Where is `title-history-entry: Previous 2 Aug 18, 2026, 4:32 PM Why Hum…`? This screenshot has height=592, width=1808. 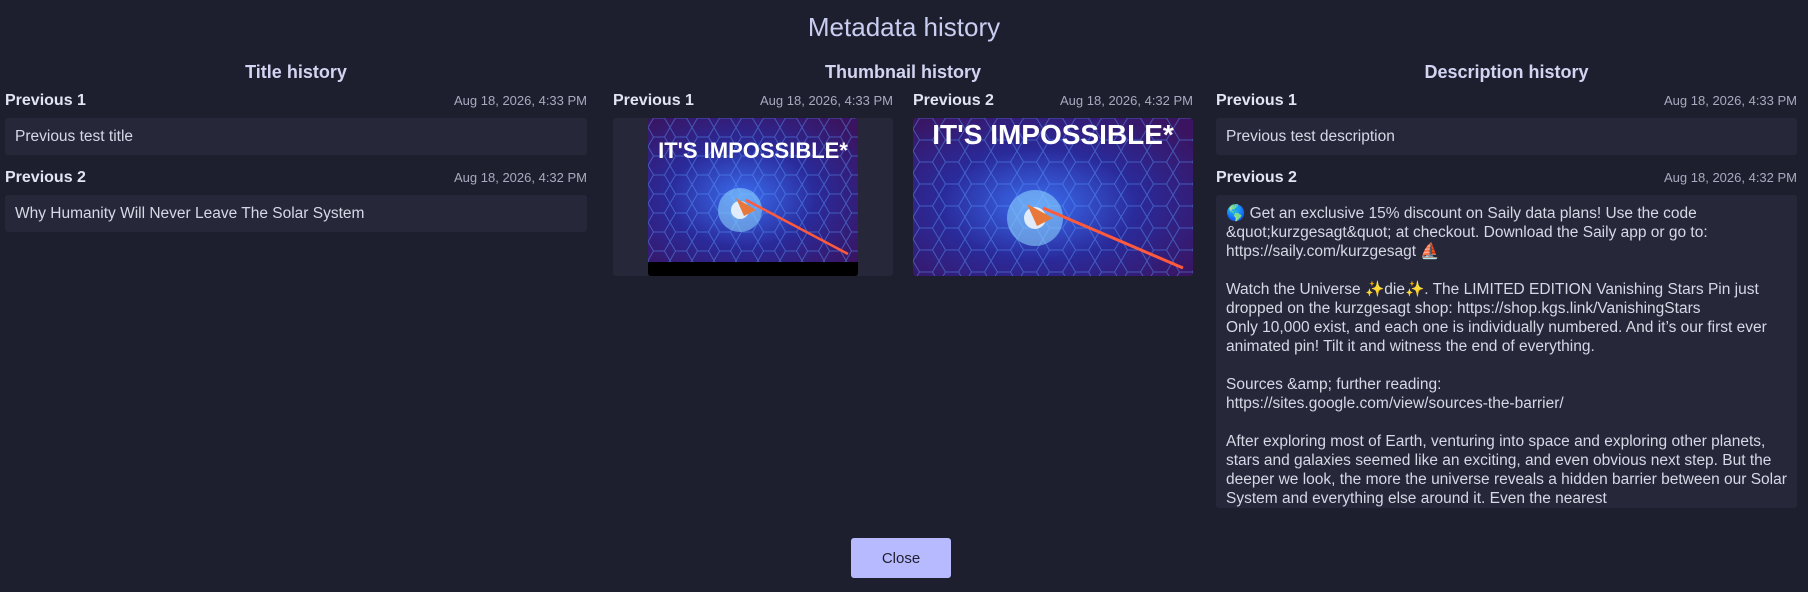 title-history-entry: Previous 2 Aug 18, 2026, 4:32 PM Why Hum… is located at coordinates (296, 200).